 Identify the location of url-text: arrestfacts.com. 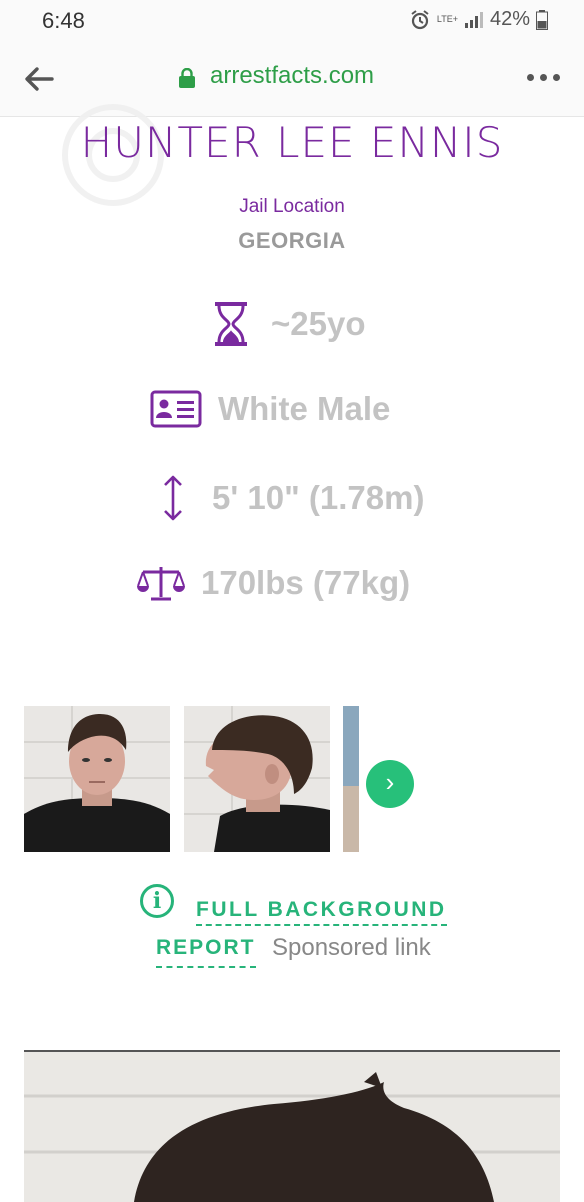
(292, 76).